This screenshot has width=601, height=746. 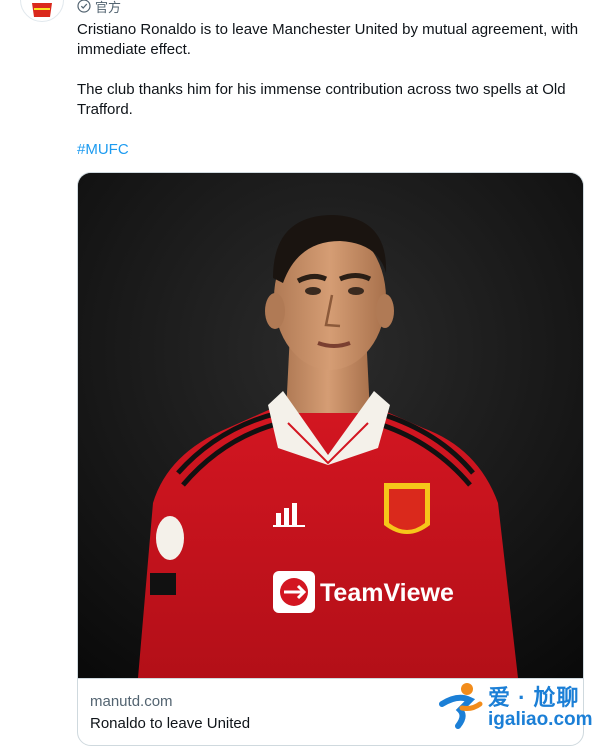 I want to click on runner-logo-icon, so click(x=461, y=706).